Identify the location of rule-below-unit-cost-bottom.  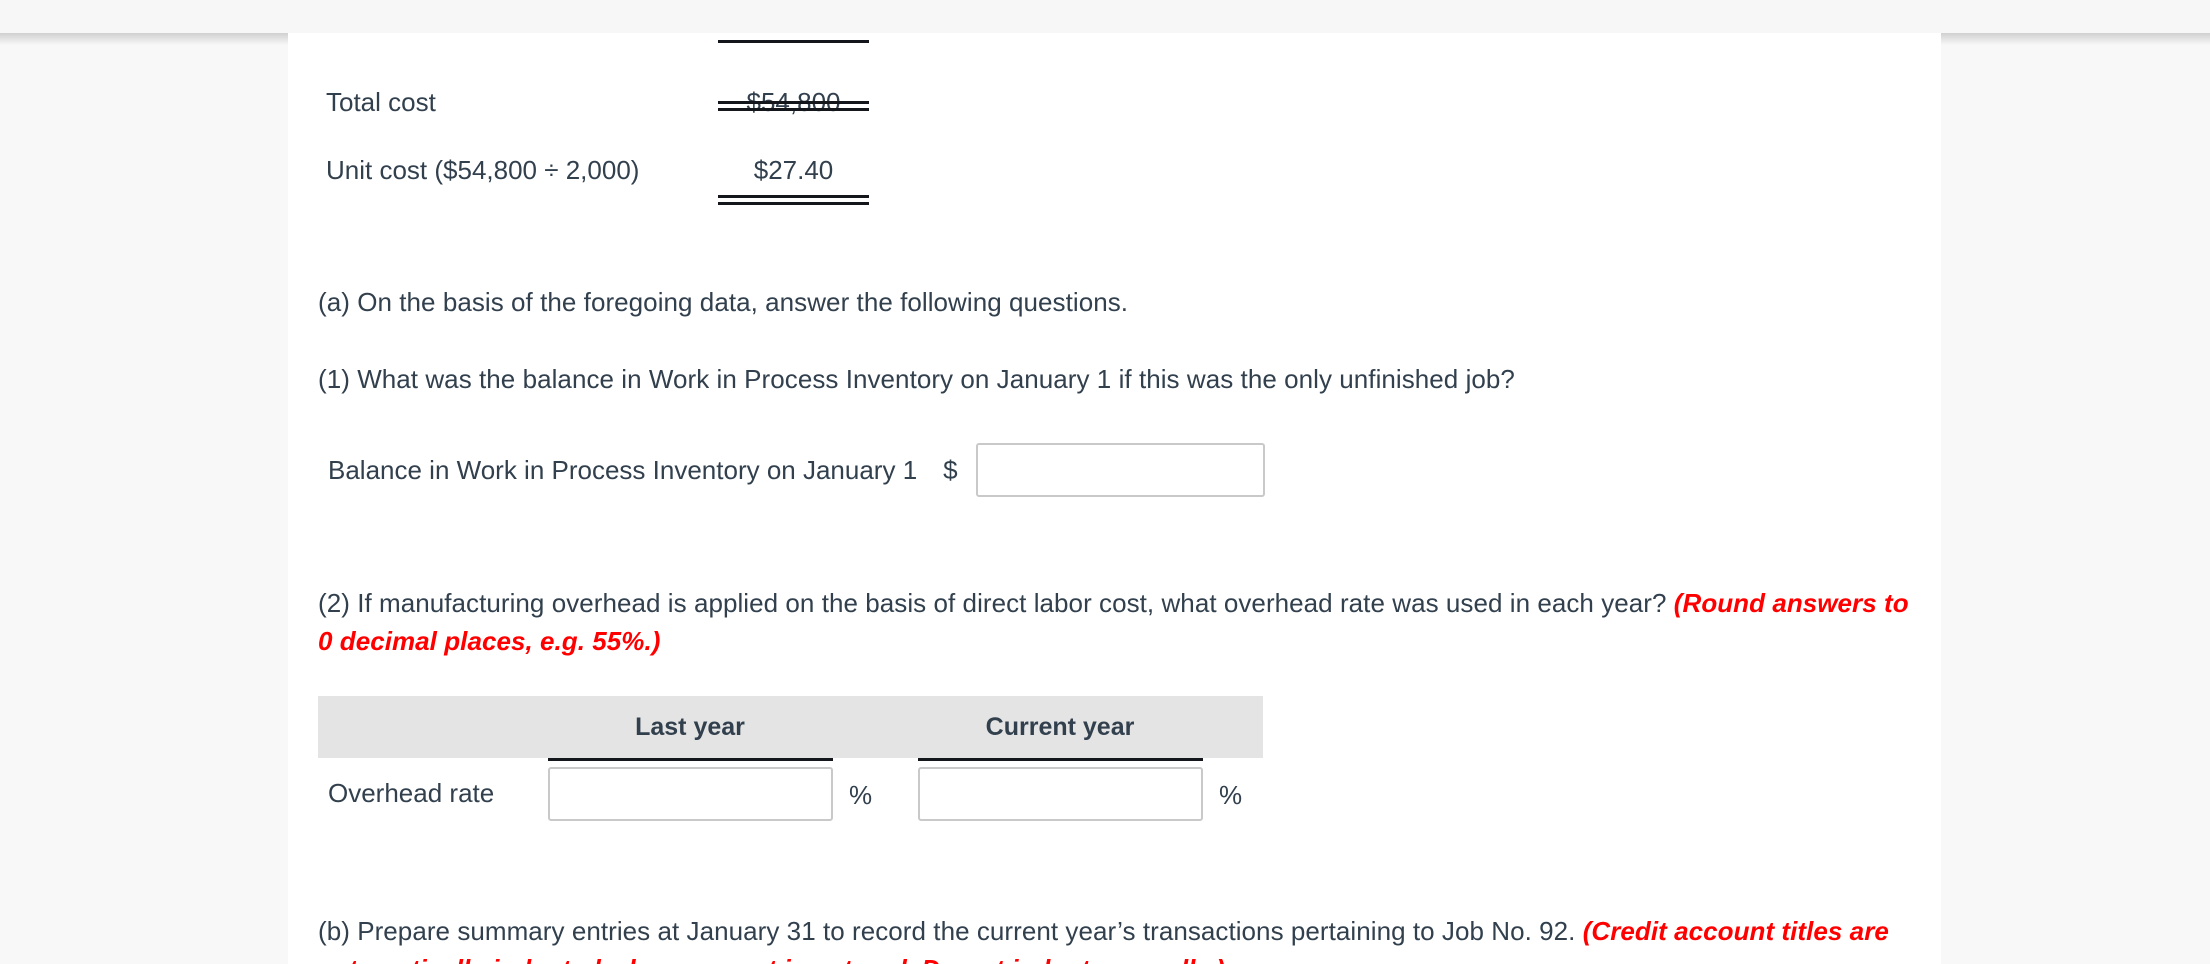
(793, 203).